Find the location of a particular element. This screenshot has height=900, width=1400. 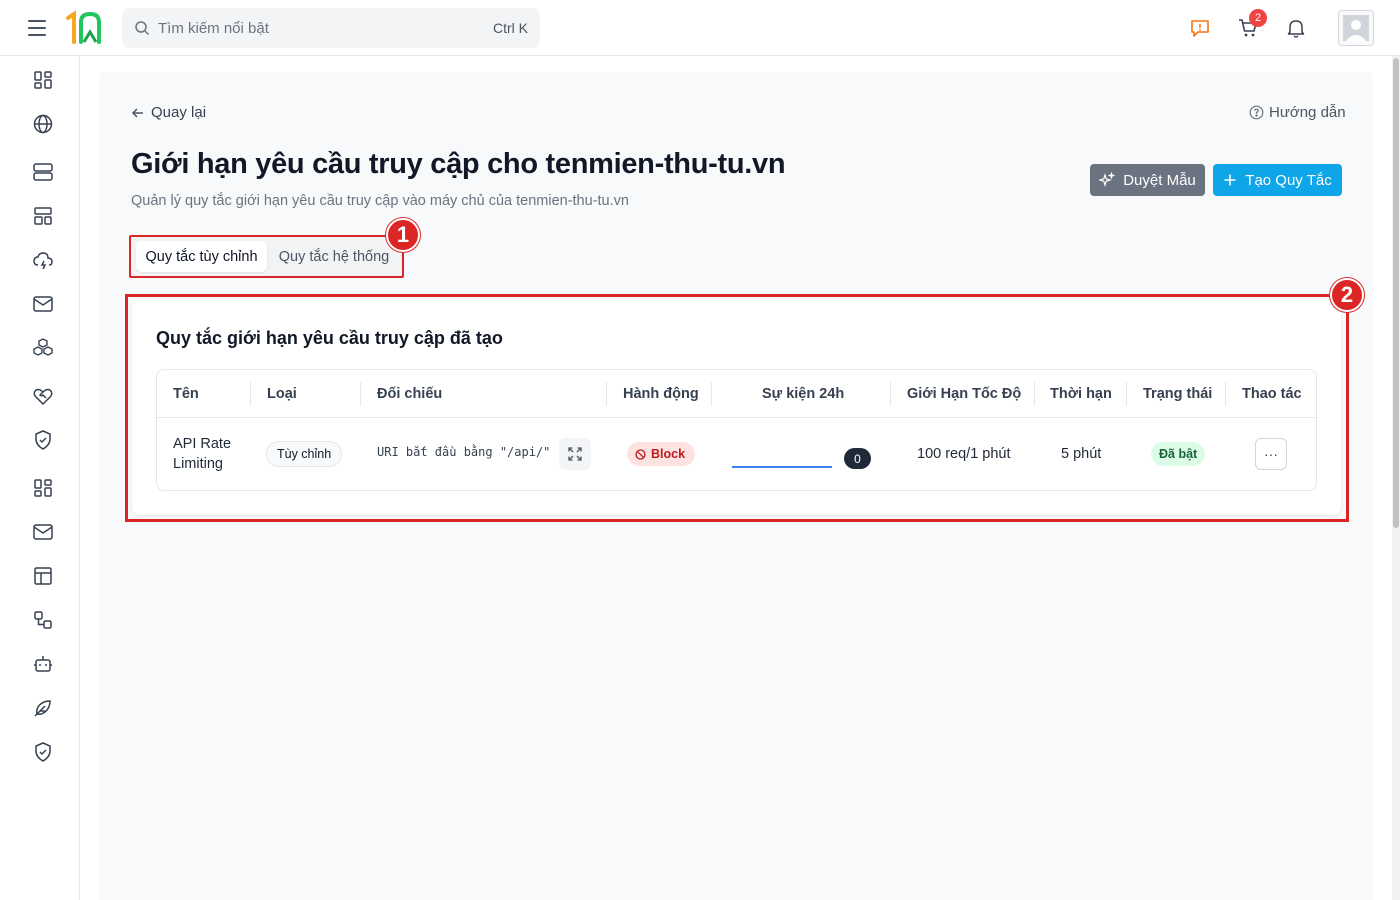

sidebar-item-blog is located at coordinates (43, 708).